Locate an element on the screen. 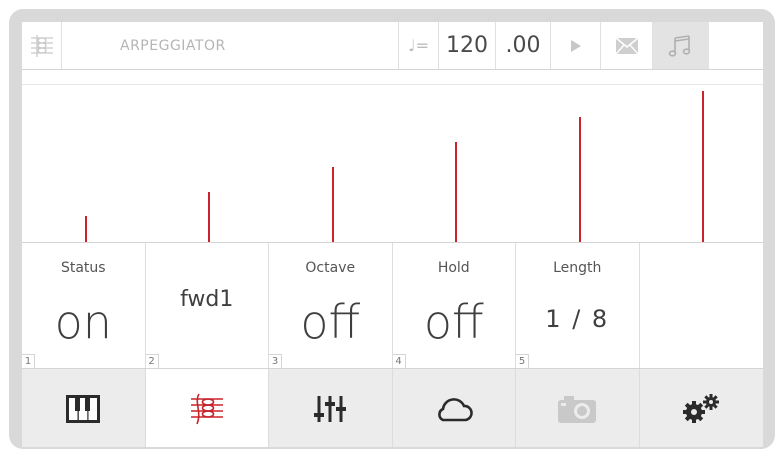  tab-camera is located at coordinates (578, 408).